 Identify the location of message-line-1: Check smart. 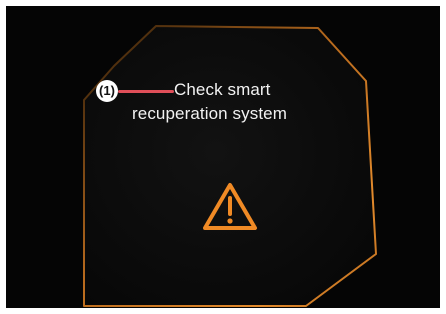
(222, 89).